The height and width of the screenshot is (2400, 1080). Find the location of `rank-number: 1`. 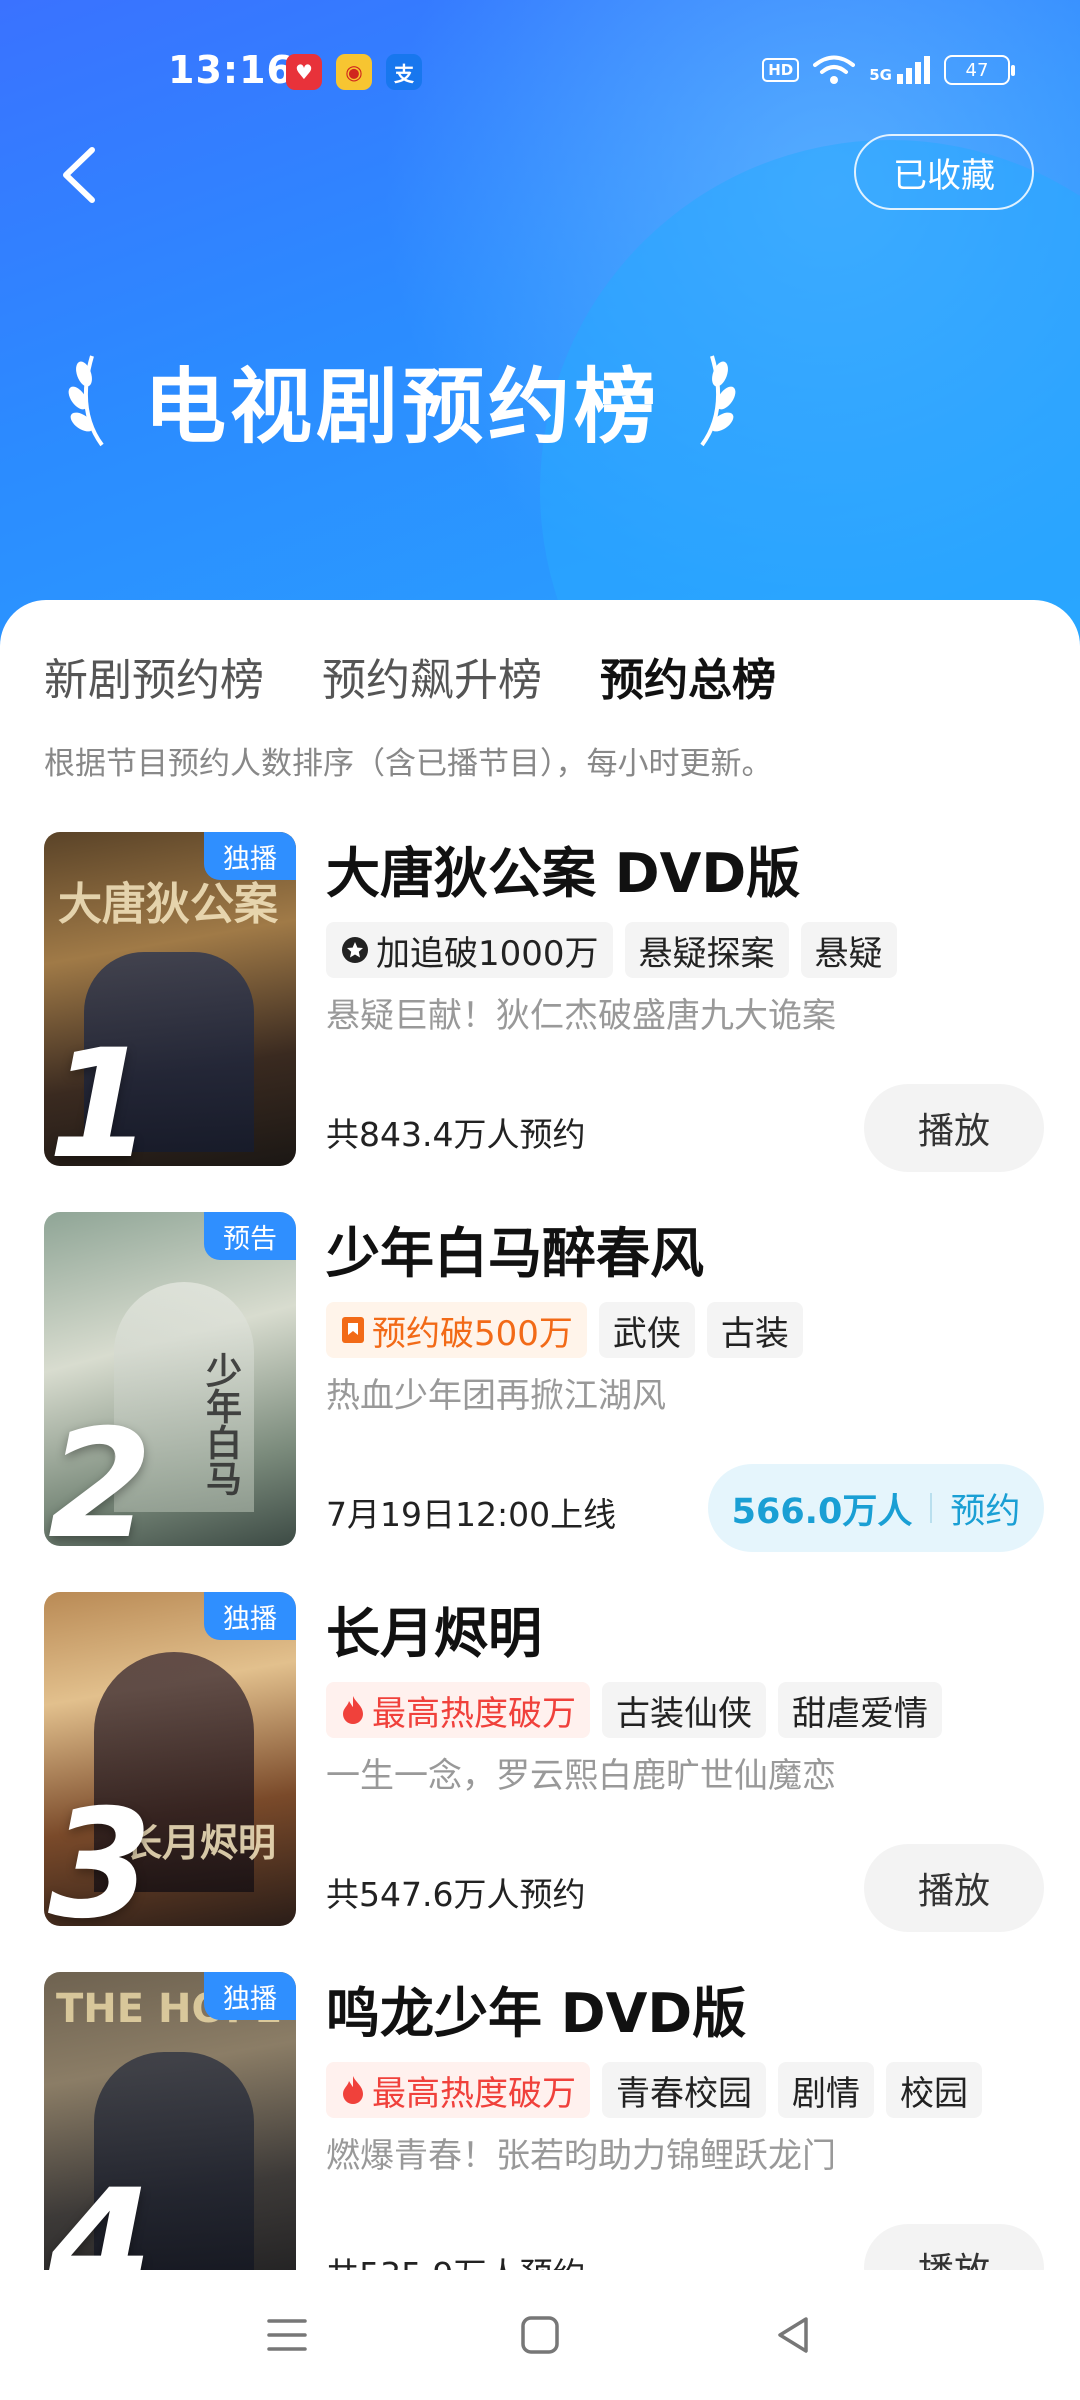

rank-number: 1 is located at coordinates (100, 1092).